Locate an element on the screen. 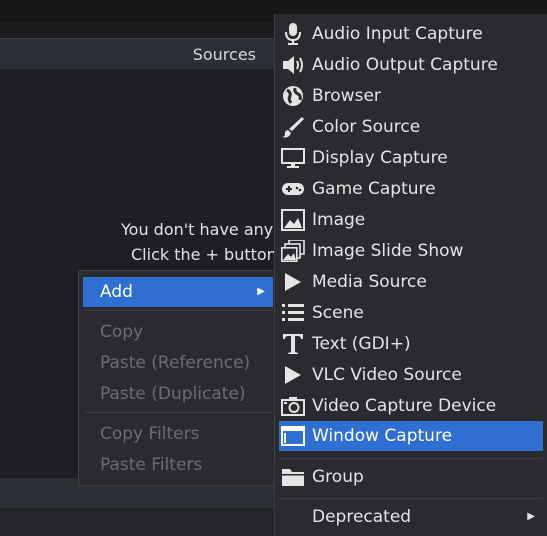  submenu-item-color-source: Color Source is located at coordinates (411, 127).